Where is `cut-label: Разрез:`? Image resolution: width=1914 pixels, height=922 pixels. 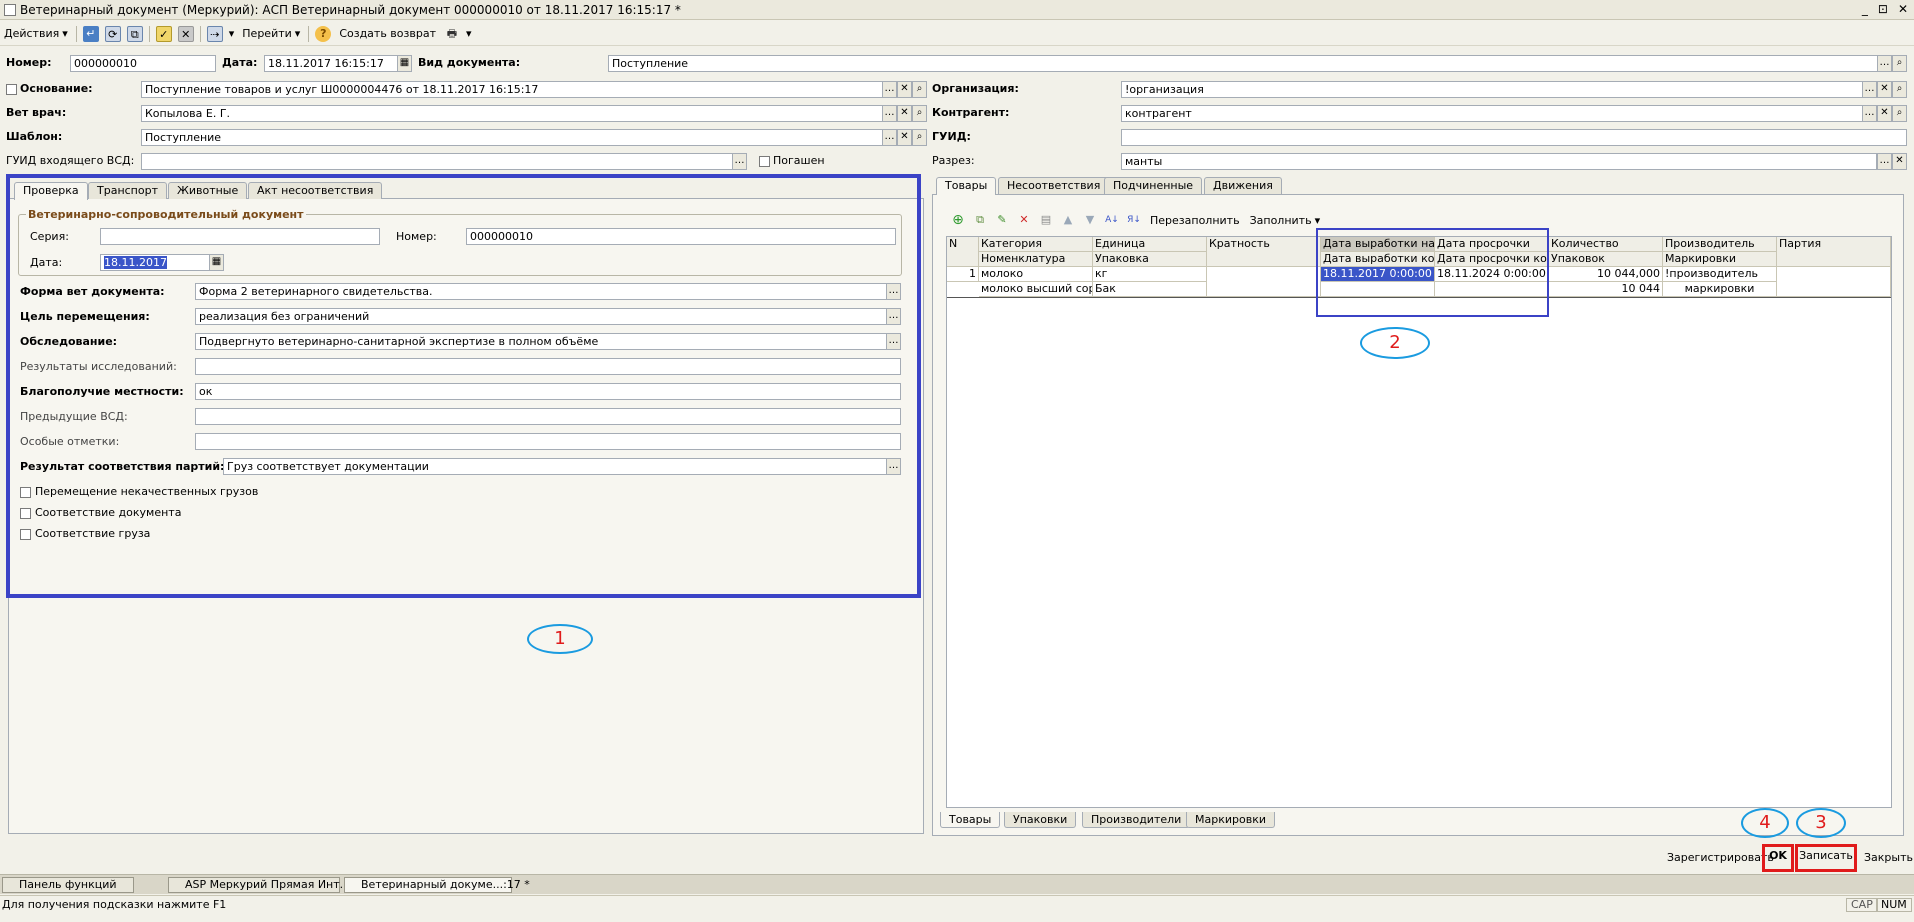
cut-label: Разрез: is located at coordinates (953, 160).